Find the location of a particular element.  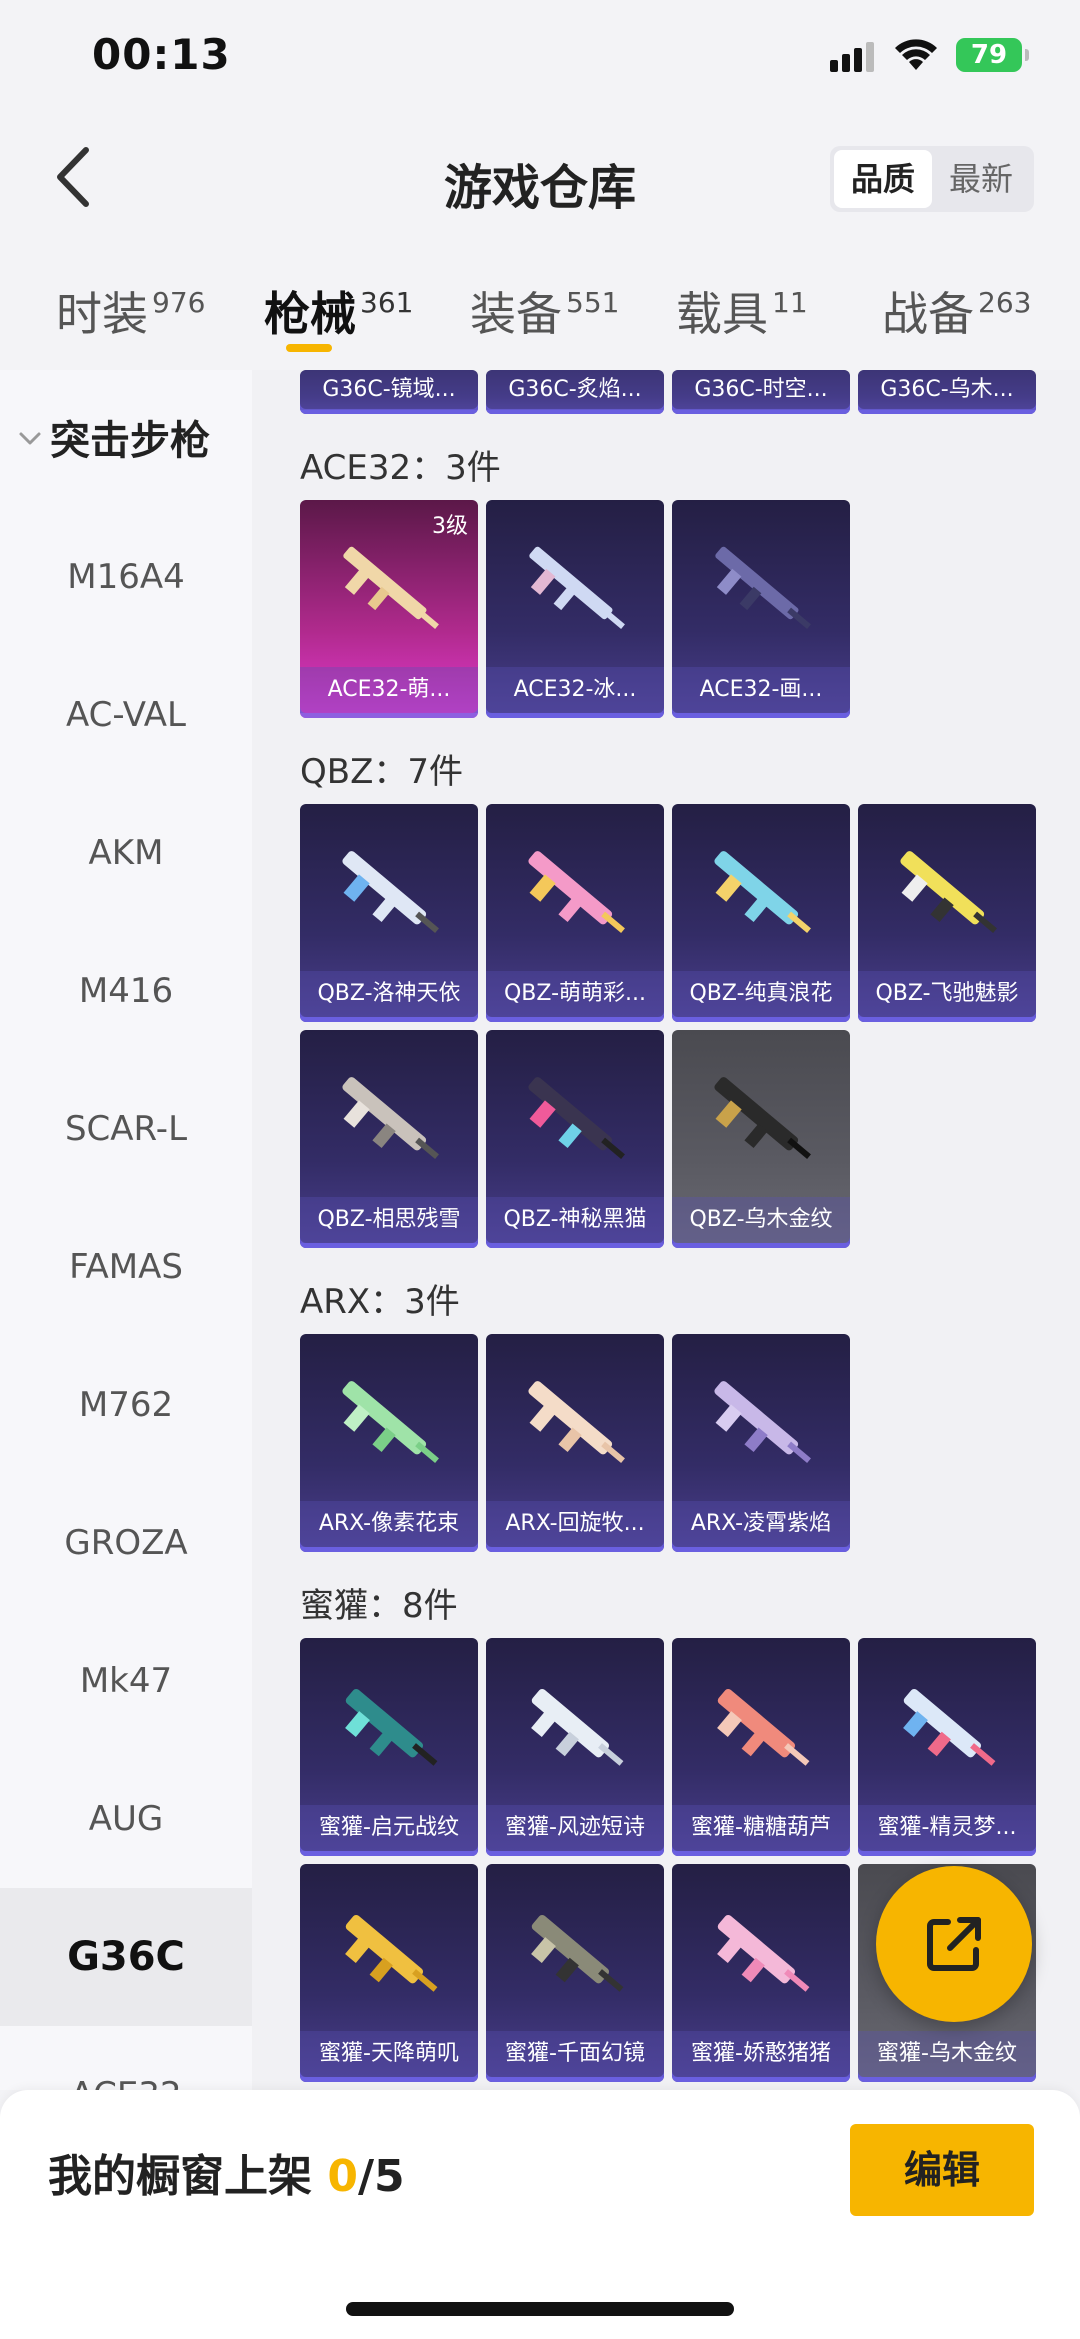

sidebar-item-m416: M416 is located at coordinates (126, 991).